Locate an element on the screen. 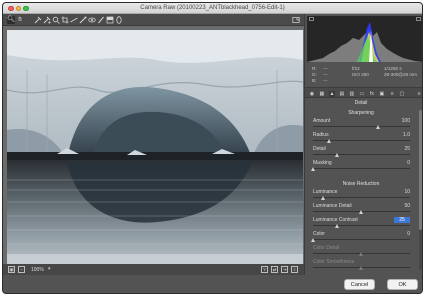  snapshots-tab-icon: ▢ is located at coordinates (402, 94).